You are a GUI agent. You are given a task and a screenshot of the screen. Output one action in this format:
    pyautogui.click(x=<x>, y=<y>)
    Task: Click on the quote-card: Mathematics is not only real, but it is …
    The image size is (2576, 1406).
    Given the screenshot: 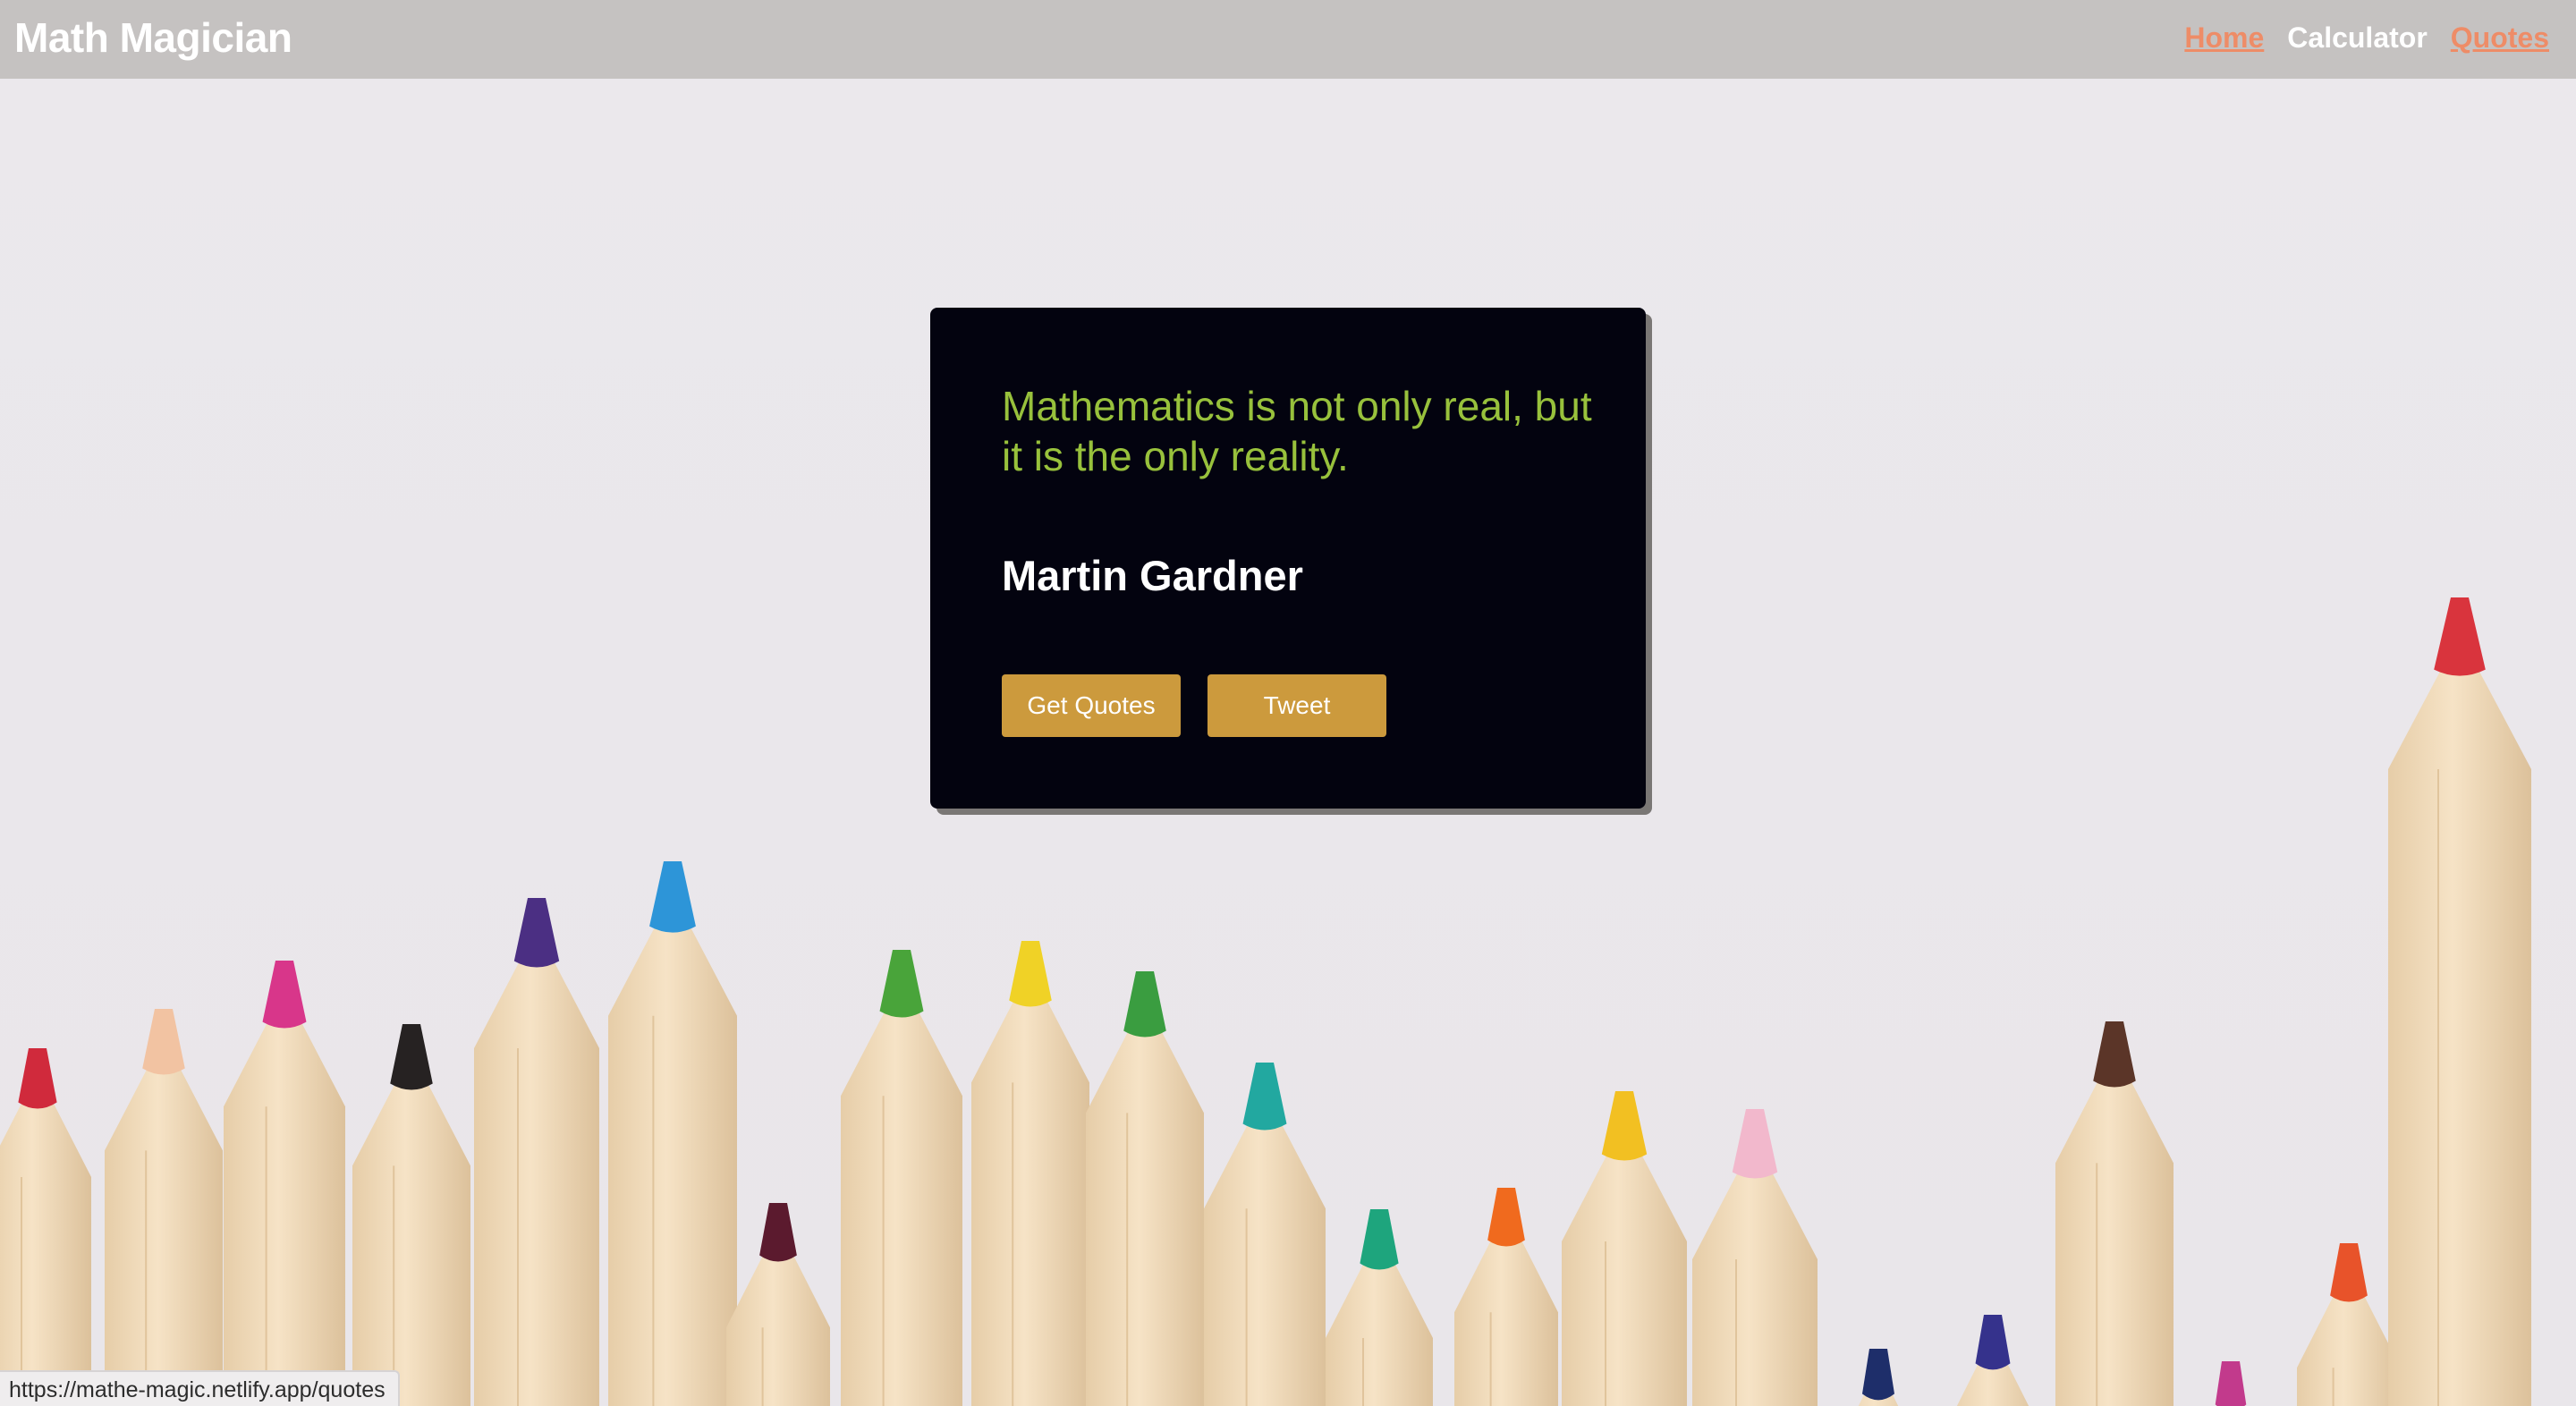 What is the action you would take?
    pyautogui.click(x=1288, y=559)
    